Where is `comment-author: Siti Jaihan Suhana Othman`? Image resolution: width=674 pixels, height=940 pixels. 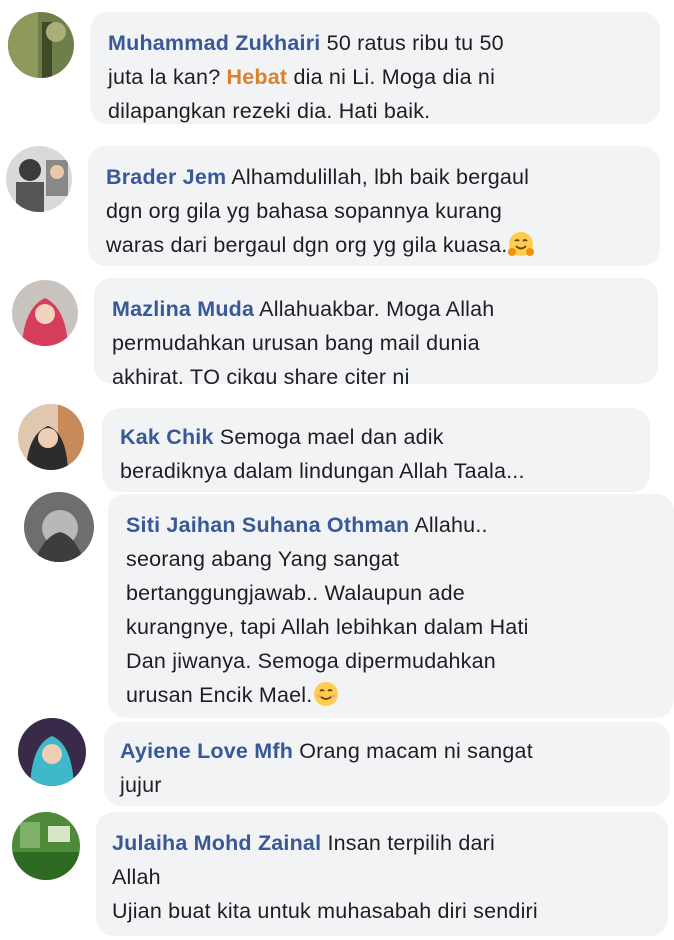
comment-author: Siti Jaihan Suhana Othman is located at coordinates (267, 525).